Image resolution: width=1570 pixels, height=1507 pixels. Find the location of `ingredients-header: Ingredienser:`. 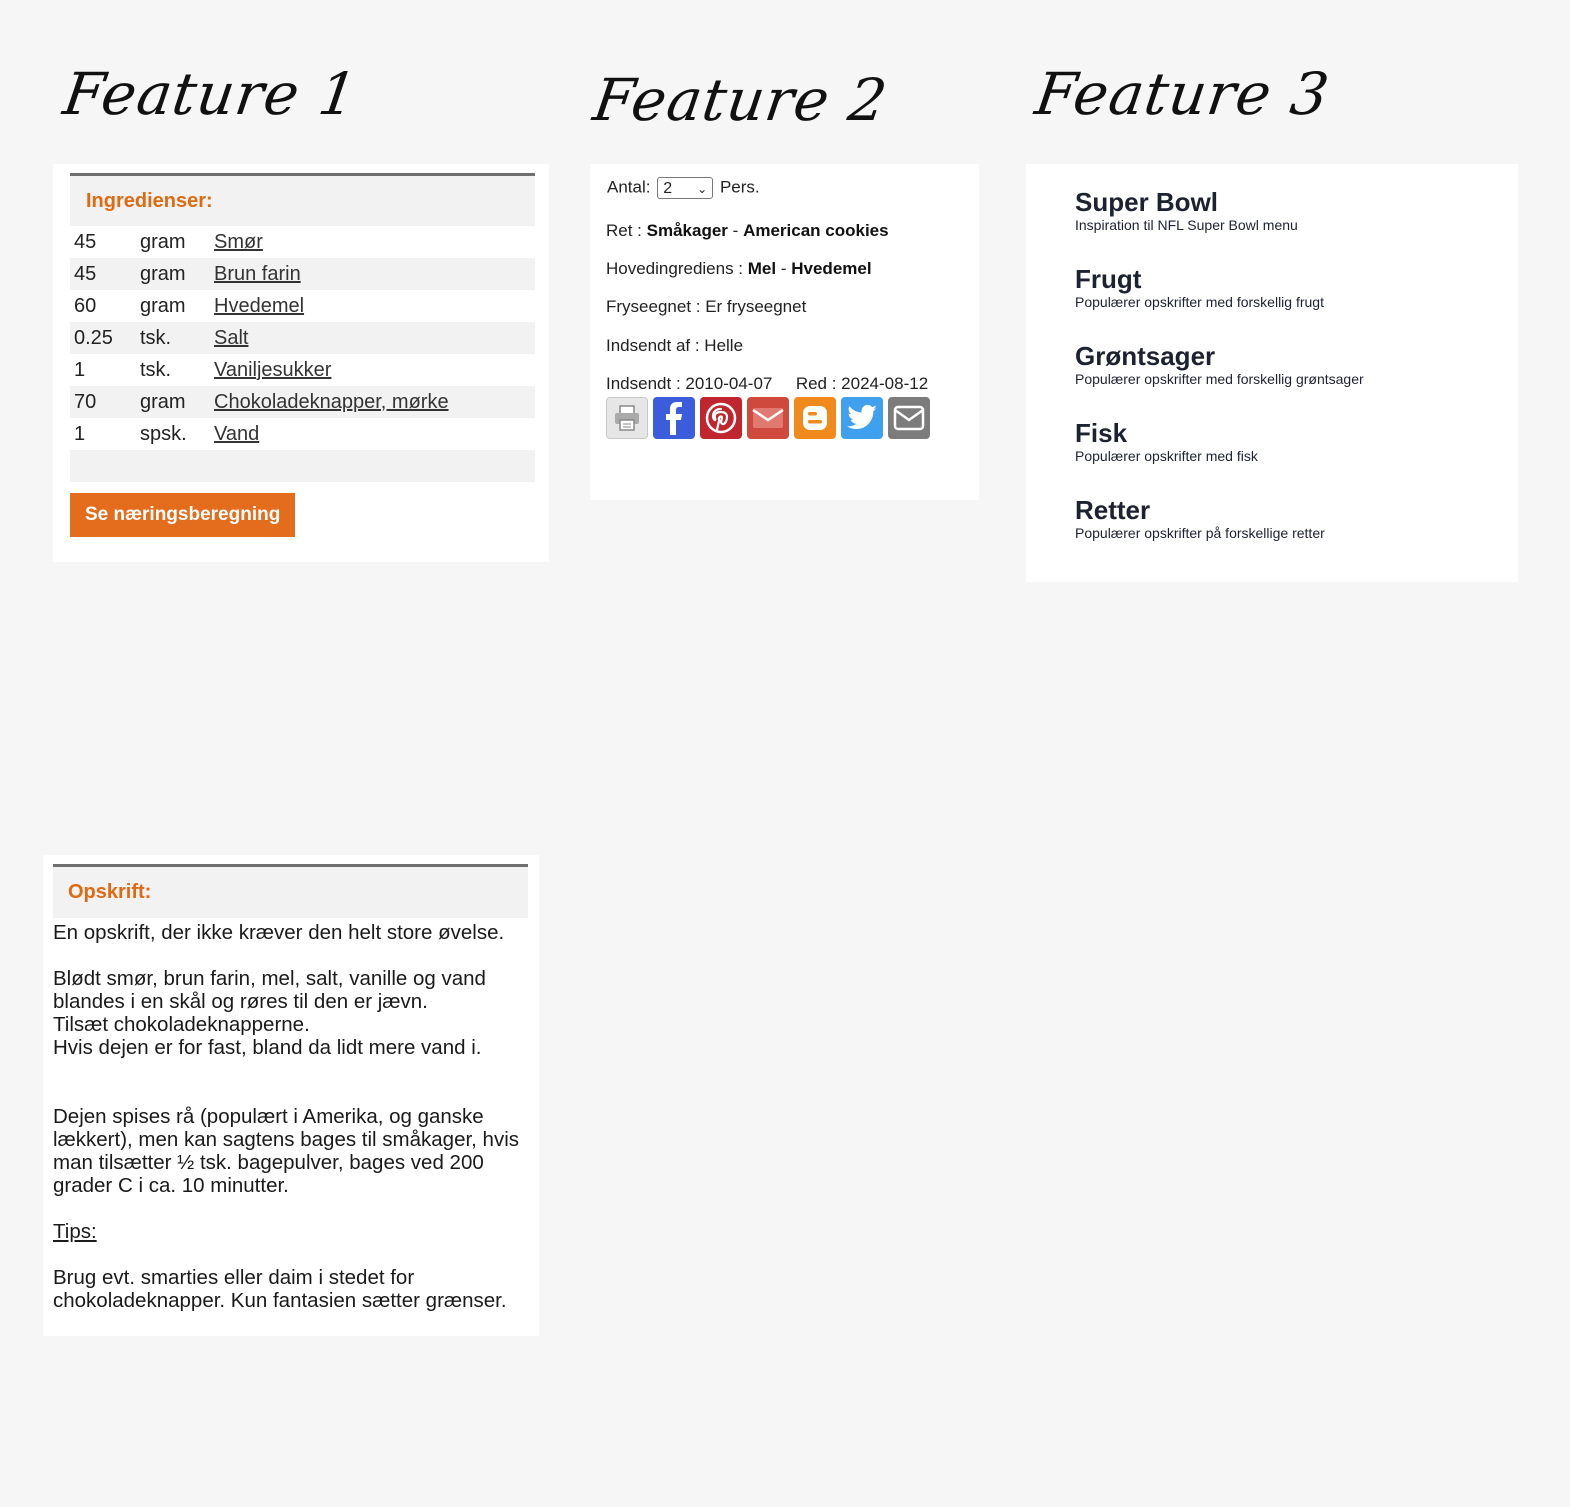

ingredients-header: Ingredienser: is located at coordinates (302, 199).